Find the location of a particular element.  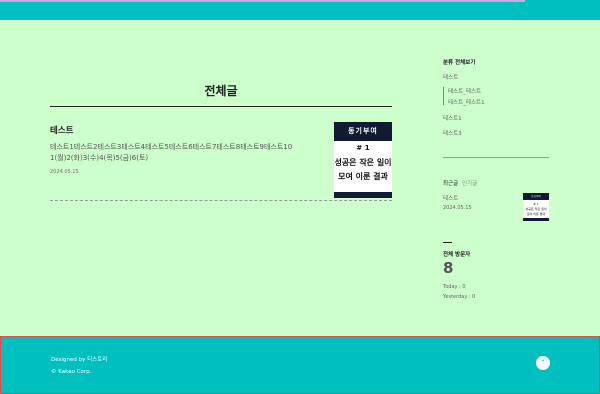

chevron-up-icon: ⌃ is located at coordinates (543, 362).